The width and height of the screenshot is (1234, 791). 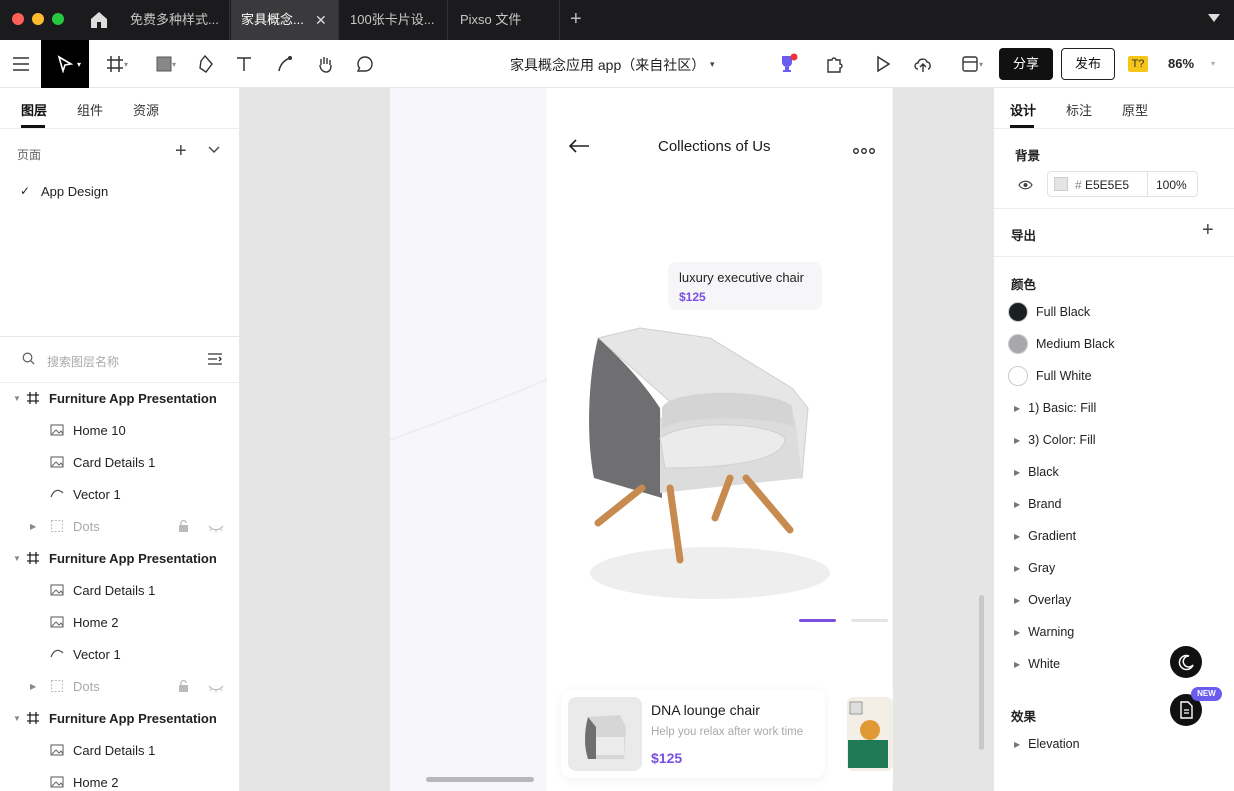 I want to click on page-item-app-design: App Design, so click(x=74, y=191).